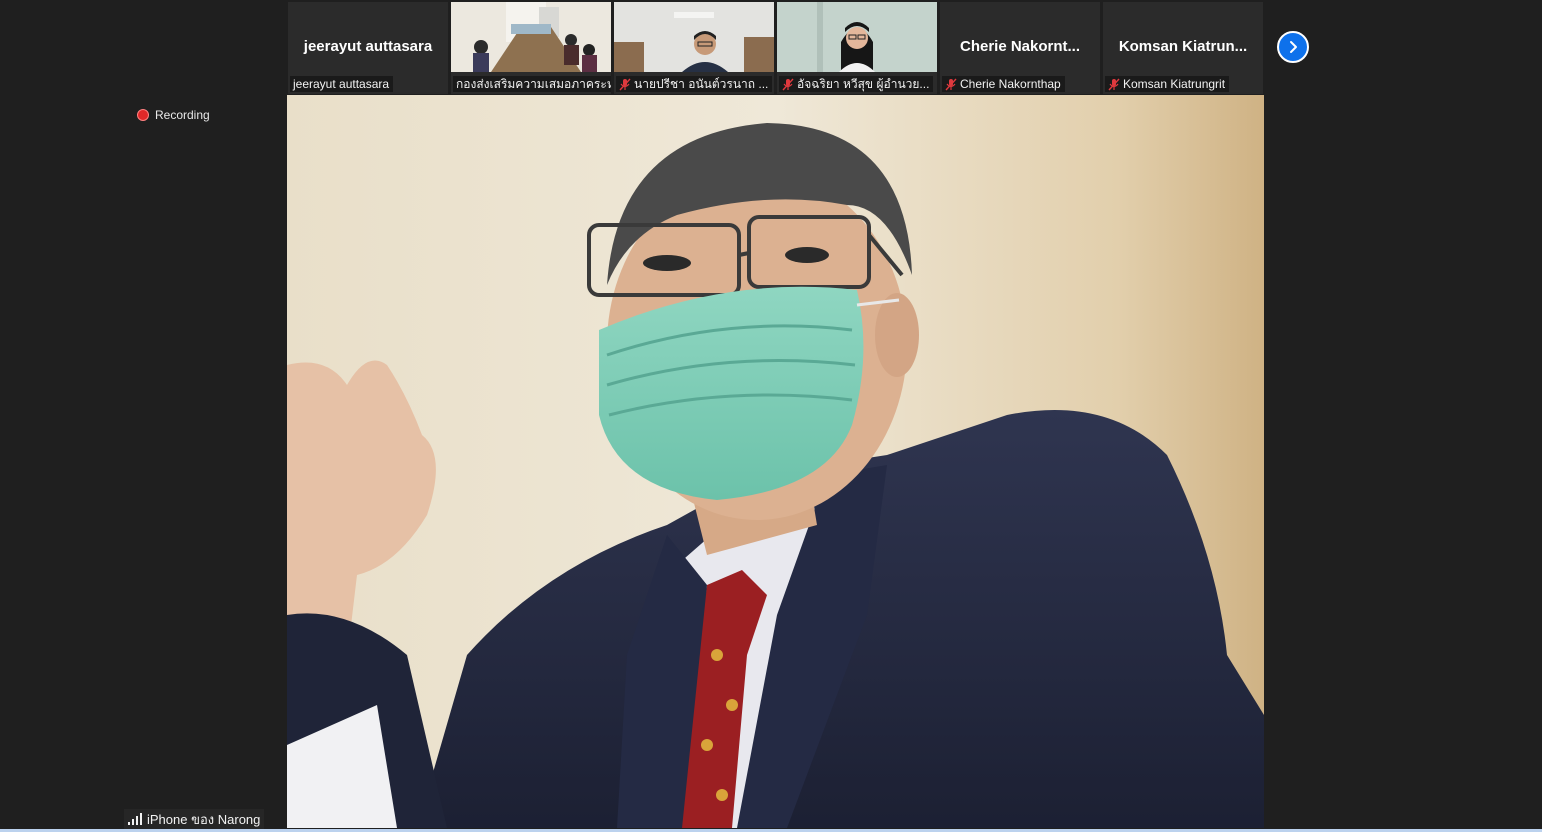 Image resolution: width=1542 pixels, height=832 pixels. I want to click on participant-name-label: Komsan Kiatrungrit, so click(1167, 84).